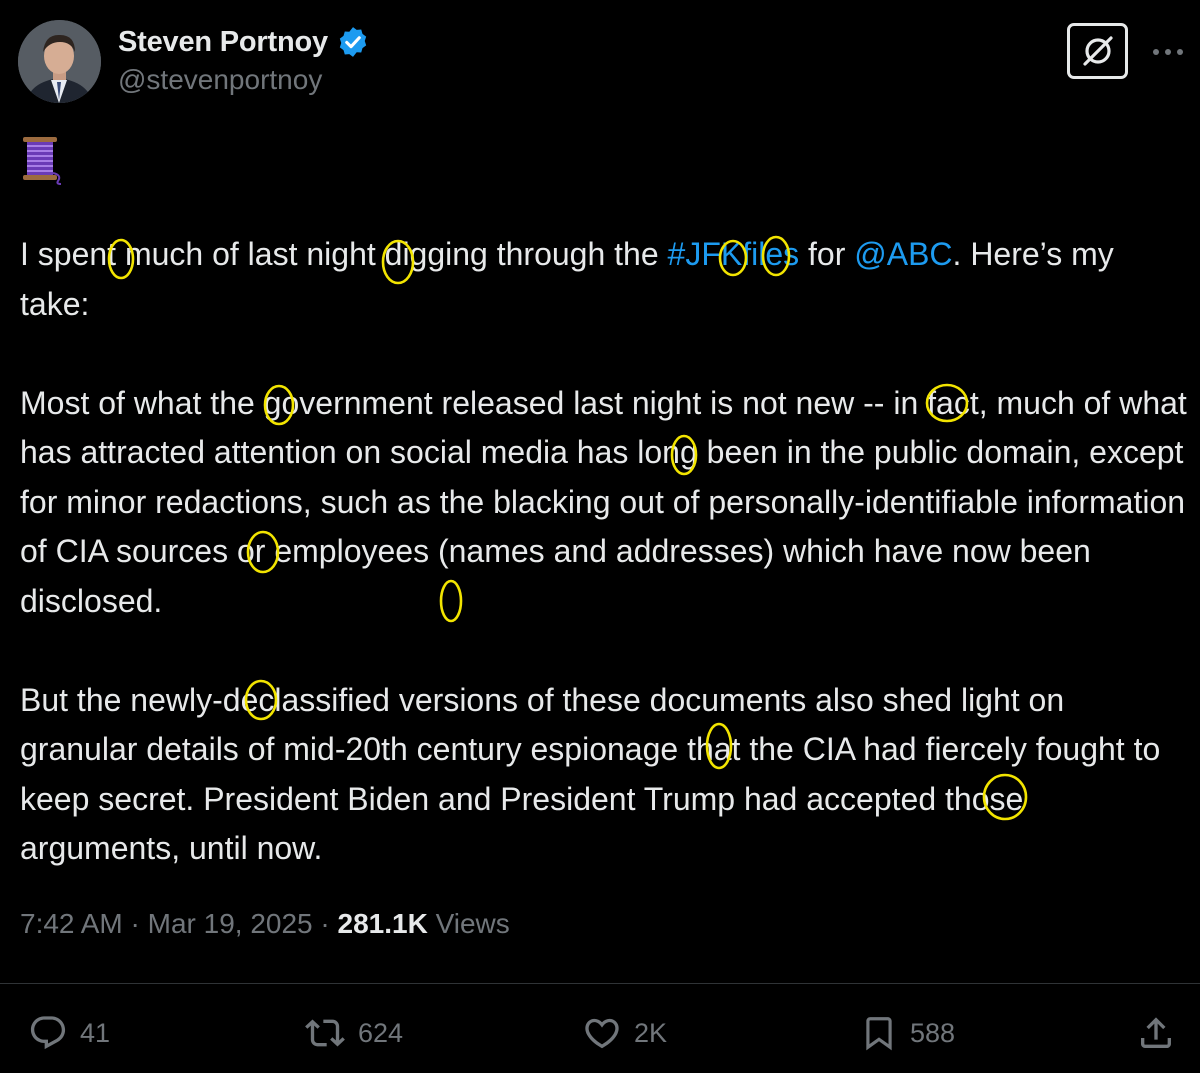 The height and width of the screenshot is (1073, 1200). Describe the element at coordinates (69, 1033) in the screenshot. I see `reply-button: 41` at that location.